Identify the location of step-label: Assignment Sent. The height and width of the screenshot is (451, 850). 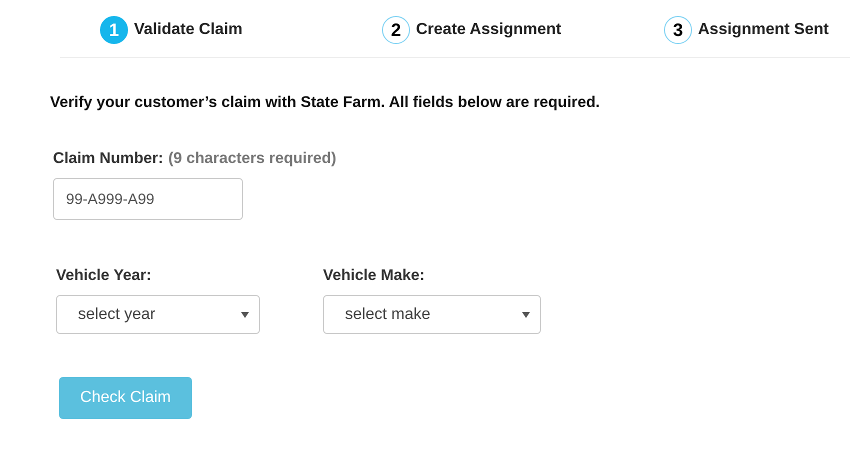
(763, 30).